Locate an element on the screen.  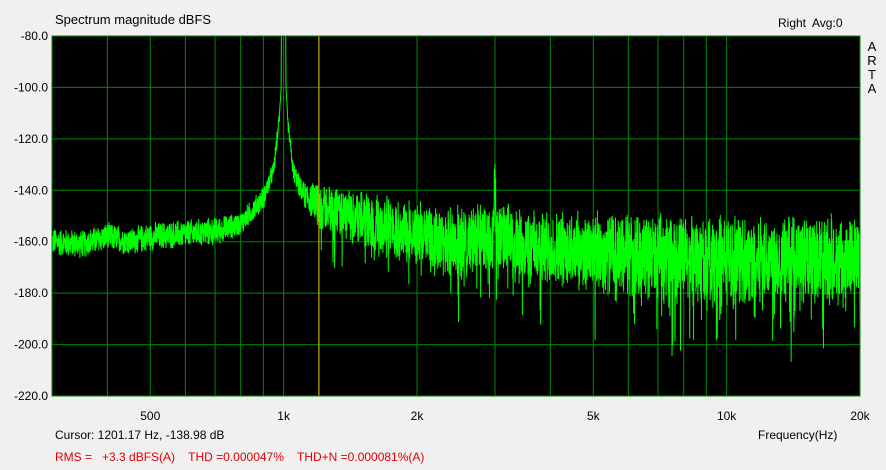
x-axis-ticks: 500 1k 2k 5k 10k 20k is located at coordinates (505, 416).